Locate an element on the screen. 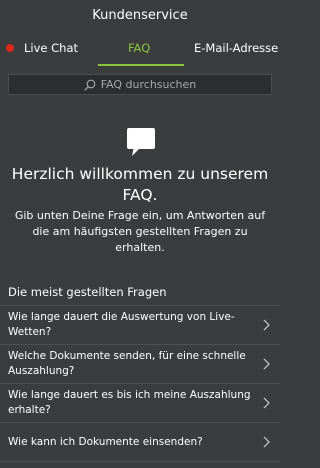 This screenshot has width=320, height=468. tab-faq: FAQ is located at coordinates (139, 48).